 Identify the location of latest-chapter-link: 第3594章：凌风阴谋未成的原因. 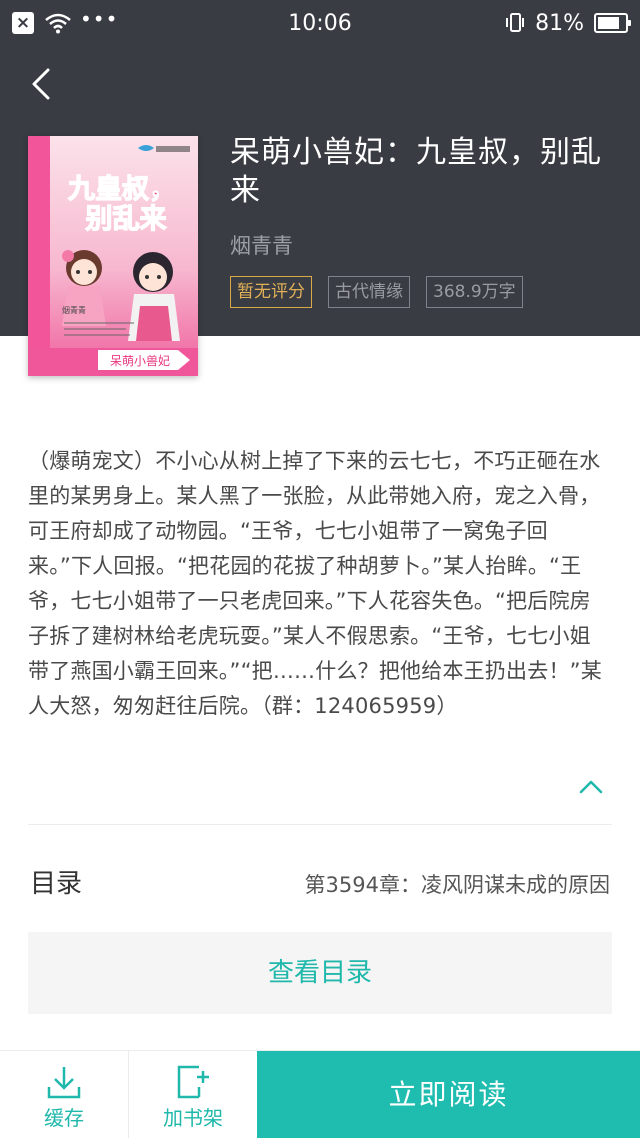
(457, 885).